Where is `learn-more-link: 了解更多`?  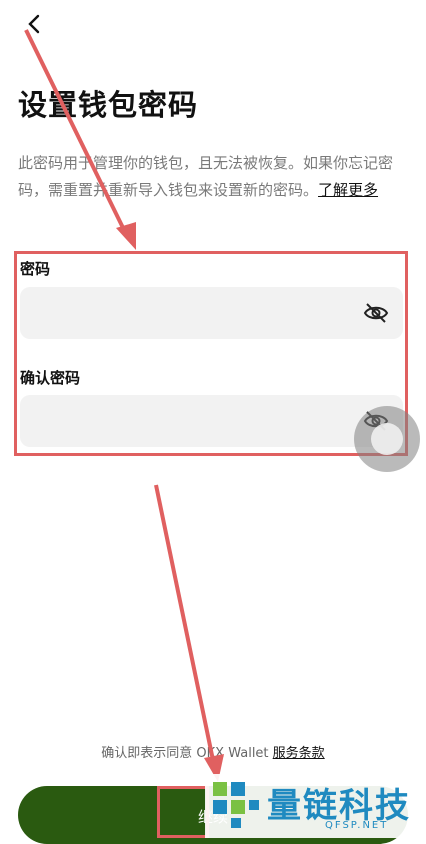
learn-more-link: 了解更多 is located at coordinates (348, 190).